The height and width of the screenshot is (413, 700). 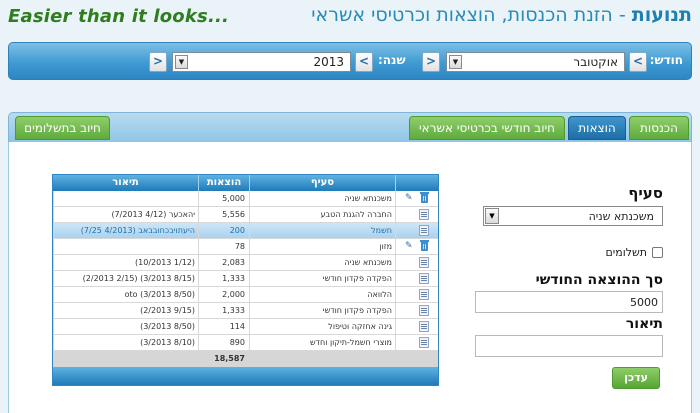 I want to click on amount-value: 5000, so click(x=644, y=302).